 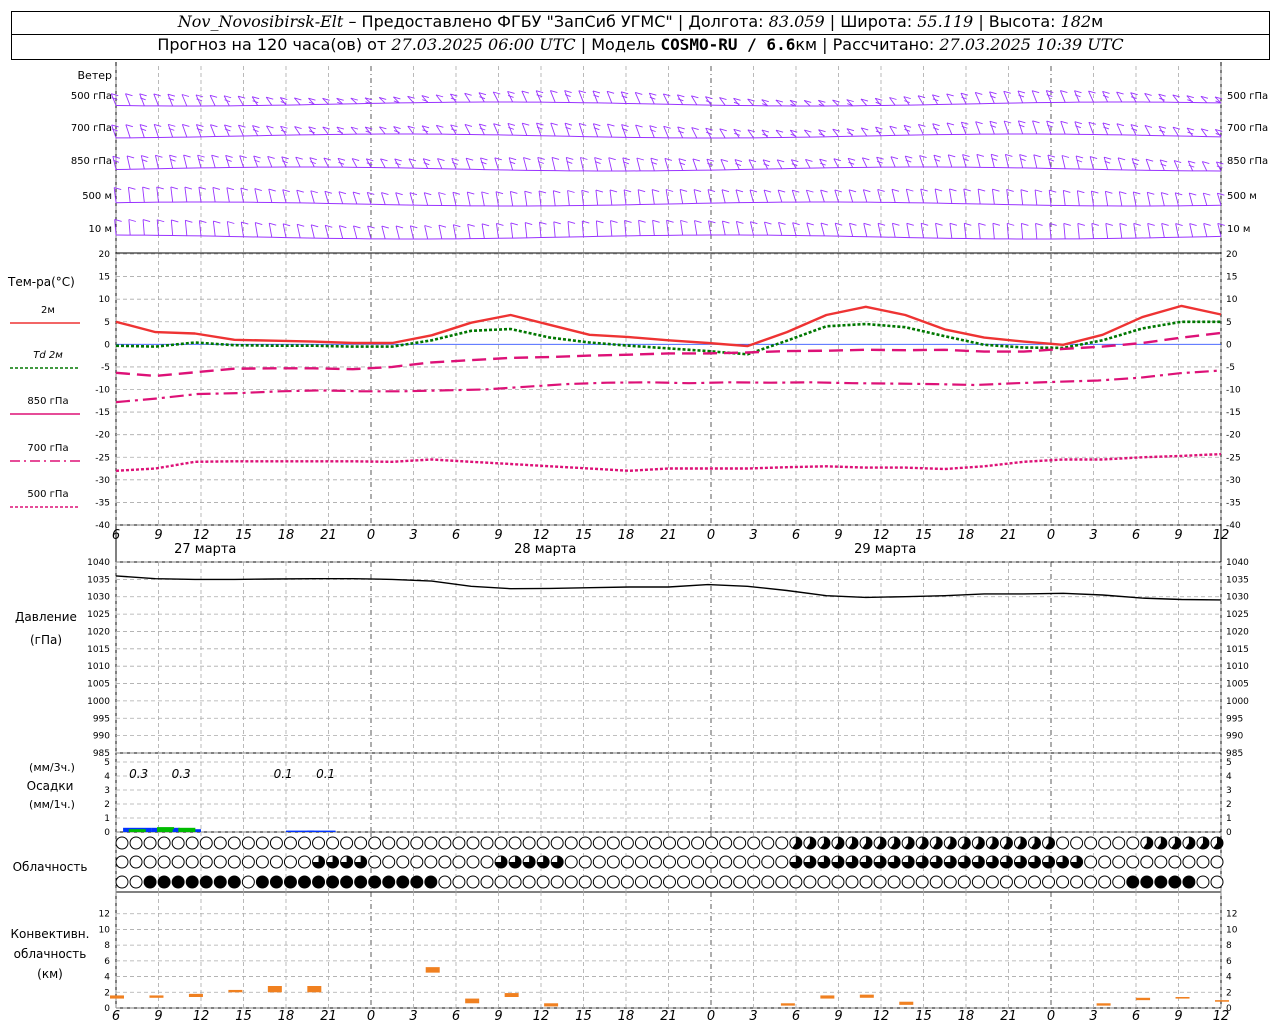 What do you see at coordinates (923, 1016) in the screenshot?
I see `time-tick-label-bottom: 15` at bounding box center [923, 1016].